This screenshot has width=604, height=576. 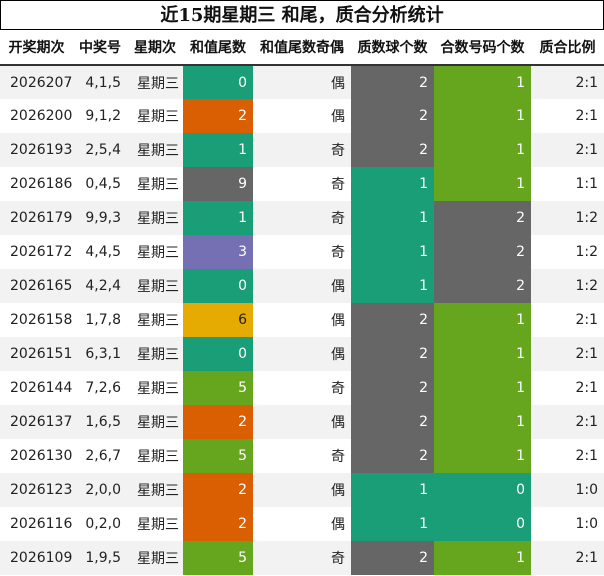 I want to click on row-numbers: 2,5,4, so click(x=100, y=150).